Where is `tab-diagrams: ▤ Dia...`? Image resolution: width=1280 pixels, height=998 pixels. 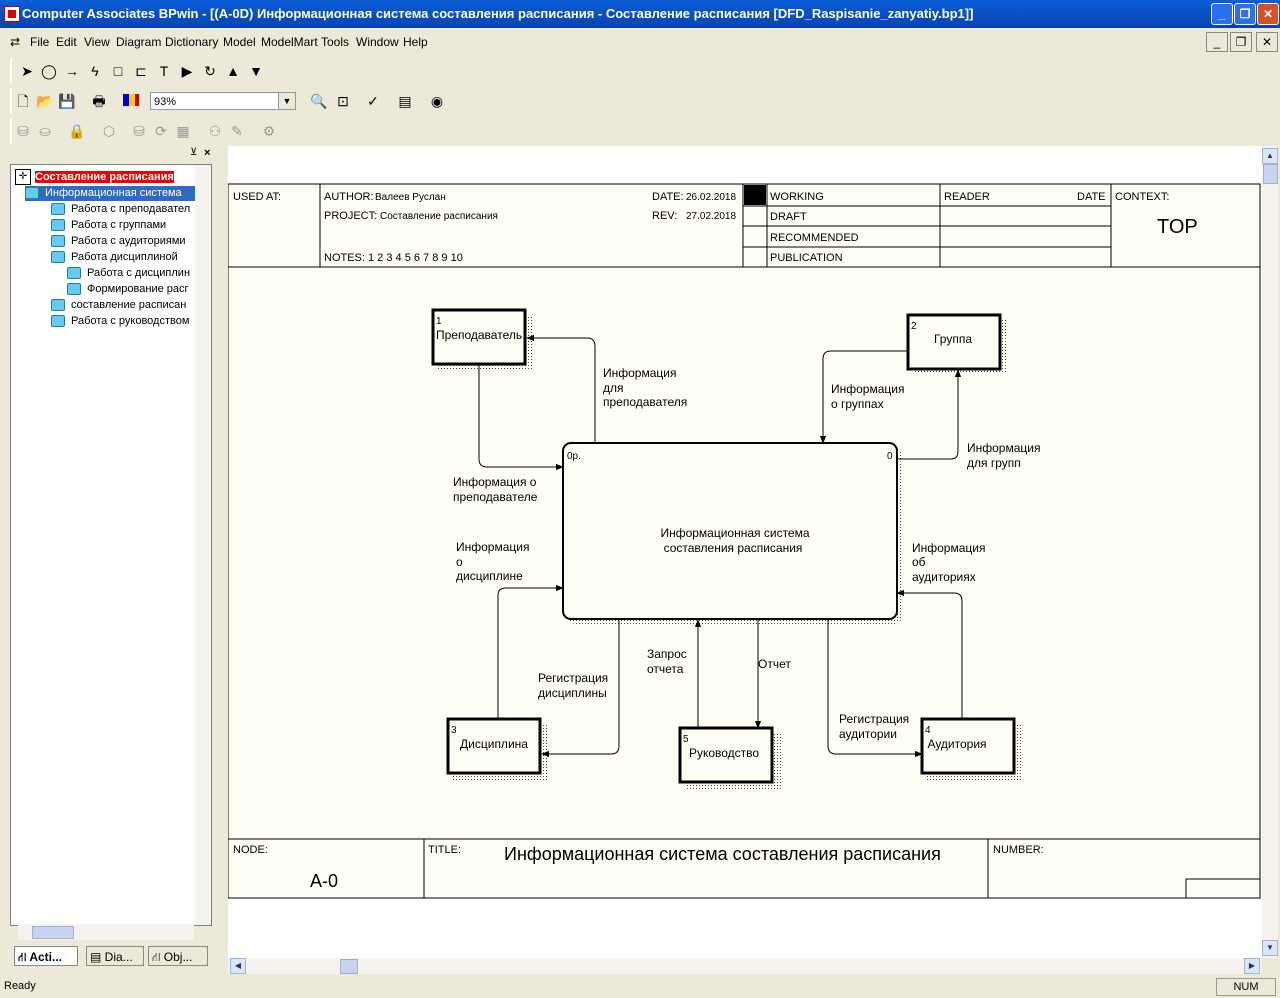 tab-diagrams: ▤ Dia... is located at coordinates (115, 956).